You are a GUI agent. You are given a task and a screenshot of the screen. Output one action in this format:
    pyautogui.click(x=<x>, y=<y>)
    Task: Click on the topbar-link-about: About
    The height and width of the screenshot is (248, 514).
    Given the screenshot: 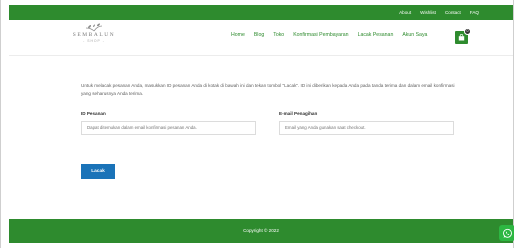 What is the action you would take?
    pyautogui.click(x=405, y=12)
    